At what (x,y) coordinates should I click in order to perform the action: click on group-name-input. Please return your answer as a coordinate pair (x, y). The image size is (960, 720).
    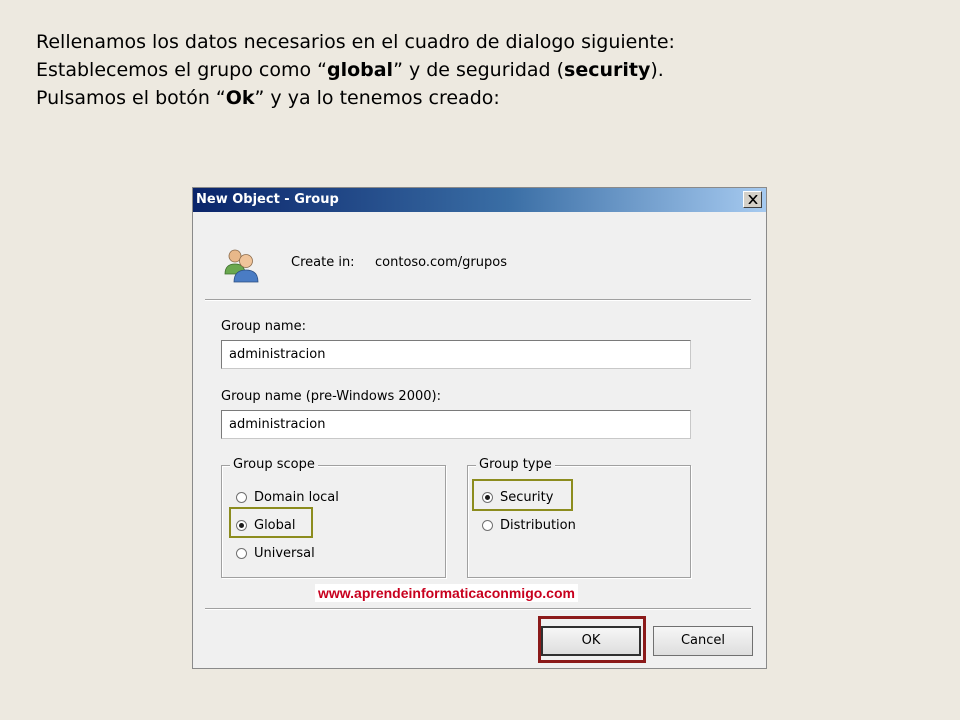
    Looking at the image, I should click on (456, 354).